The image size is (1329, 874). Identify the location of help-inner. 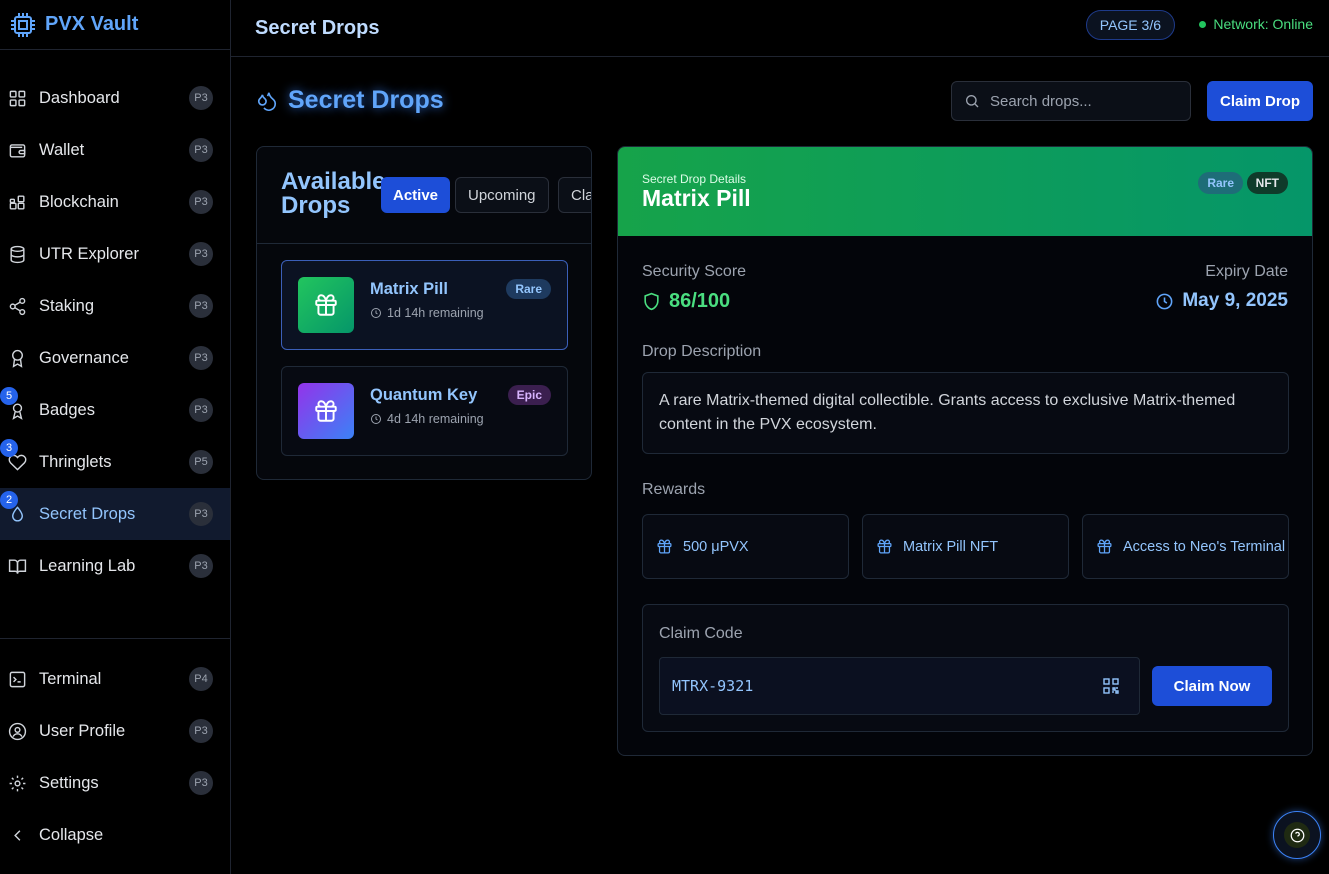
(1297, 835).